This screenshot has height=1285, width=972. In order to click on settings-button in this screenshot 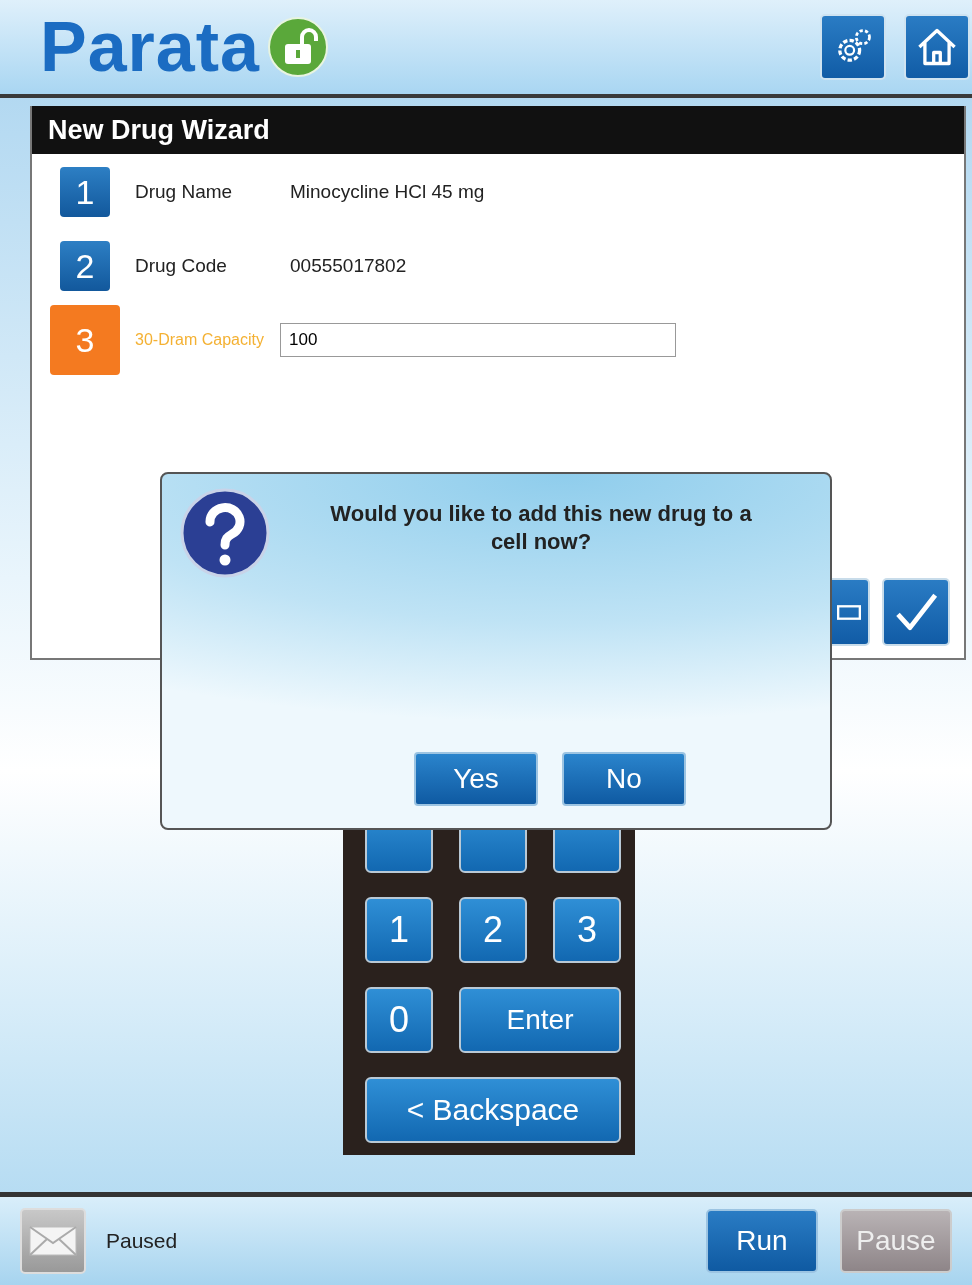, I will do `click(853, 47)`.